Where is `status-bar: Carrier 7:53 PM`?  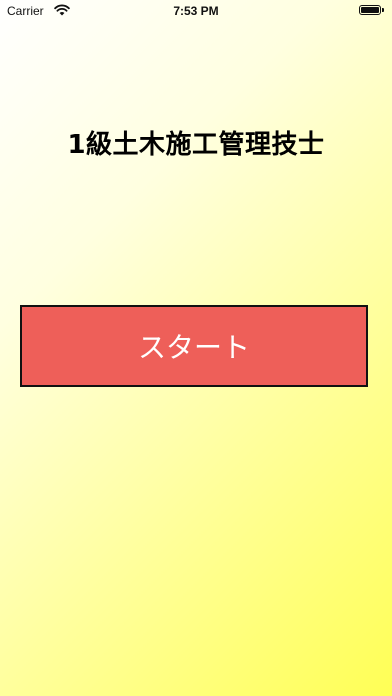 status-bar: Carrier 7:53 PM is located at coordinates (196, 11).